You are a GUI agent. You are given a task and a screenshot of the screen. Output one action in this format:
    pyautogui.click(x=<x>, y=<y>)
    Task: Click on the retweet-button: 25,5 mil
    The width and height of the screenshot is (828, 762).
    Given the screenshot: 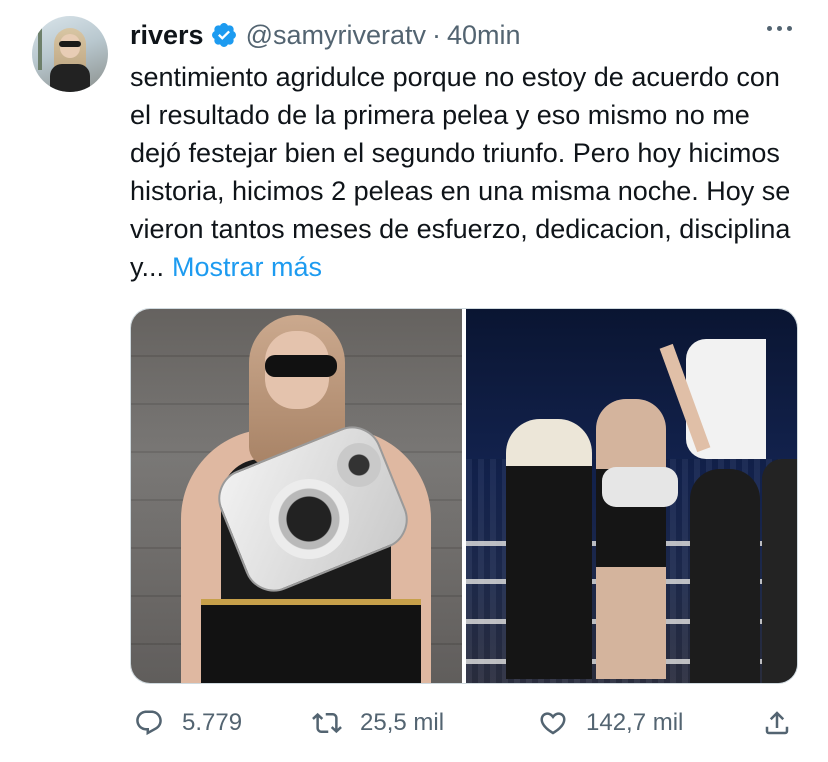 What is the action you would take?
    pyautogui.click(x=378, y=723)
    